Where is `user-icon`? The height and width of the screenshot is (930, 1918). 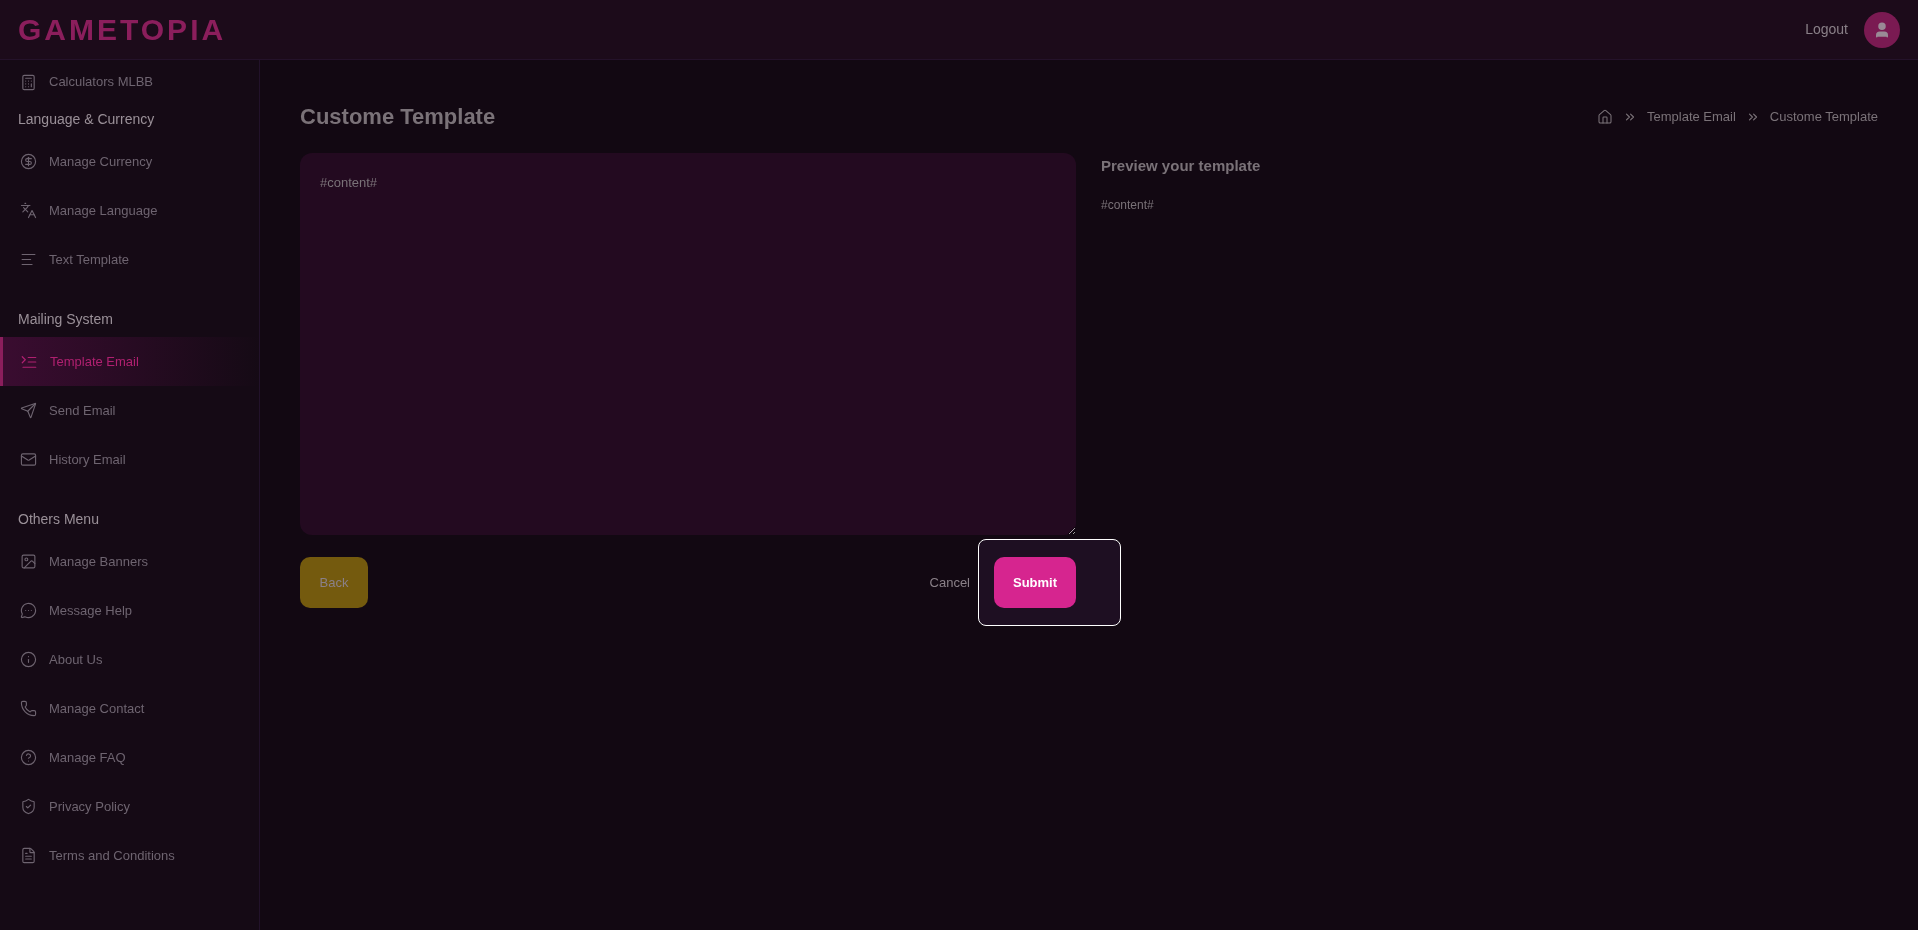
user-icon is located at coordinates (1882, 29).